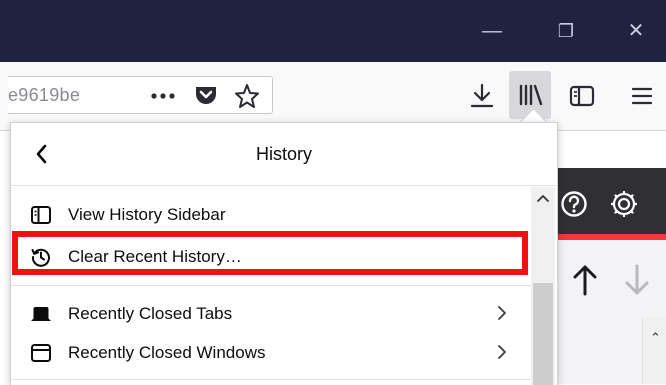  I want to click on page-scroll-up-icon: ⌃, so click(655, 338).